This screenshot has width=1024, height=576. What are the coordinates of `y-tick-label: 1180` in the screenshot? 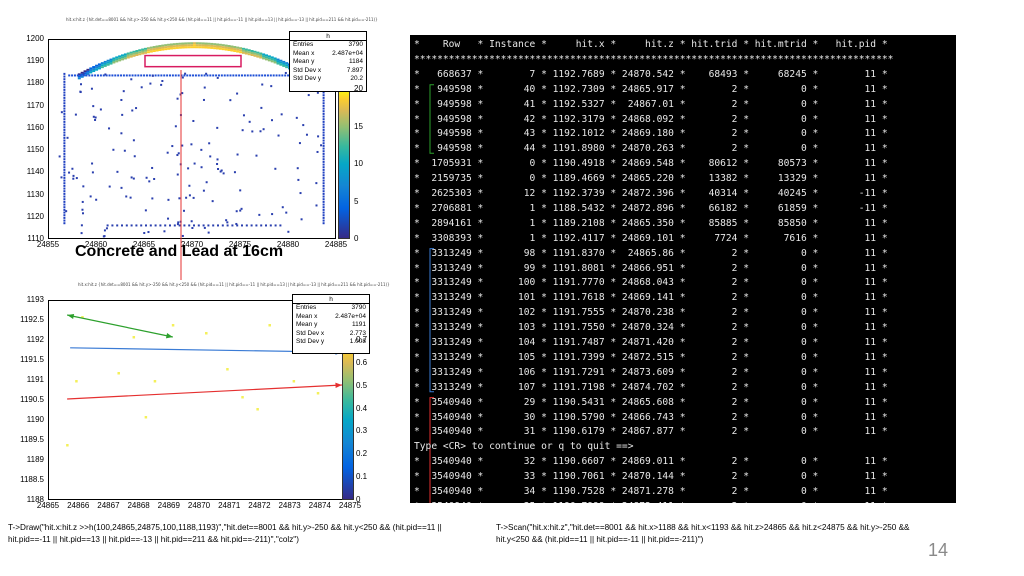 It's located at (35, 83).